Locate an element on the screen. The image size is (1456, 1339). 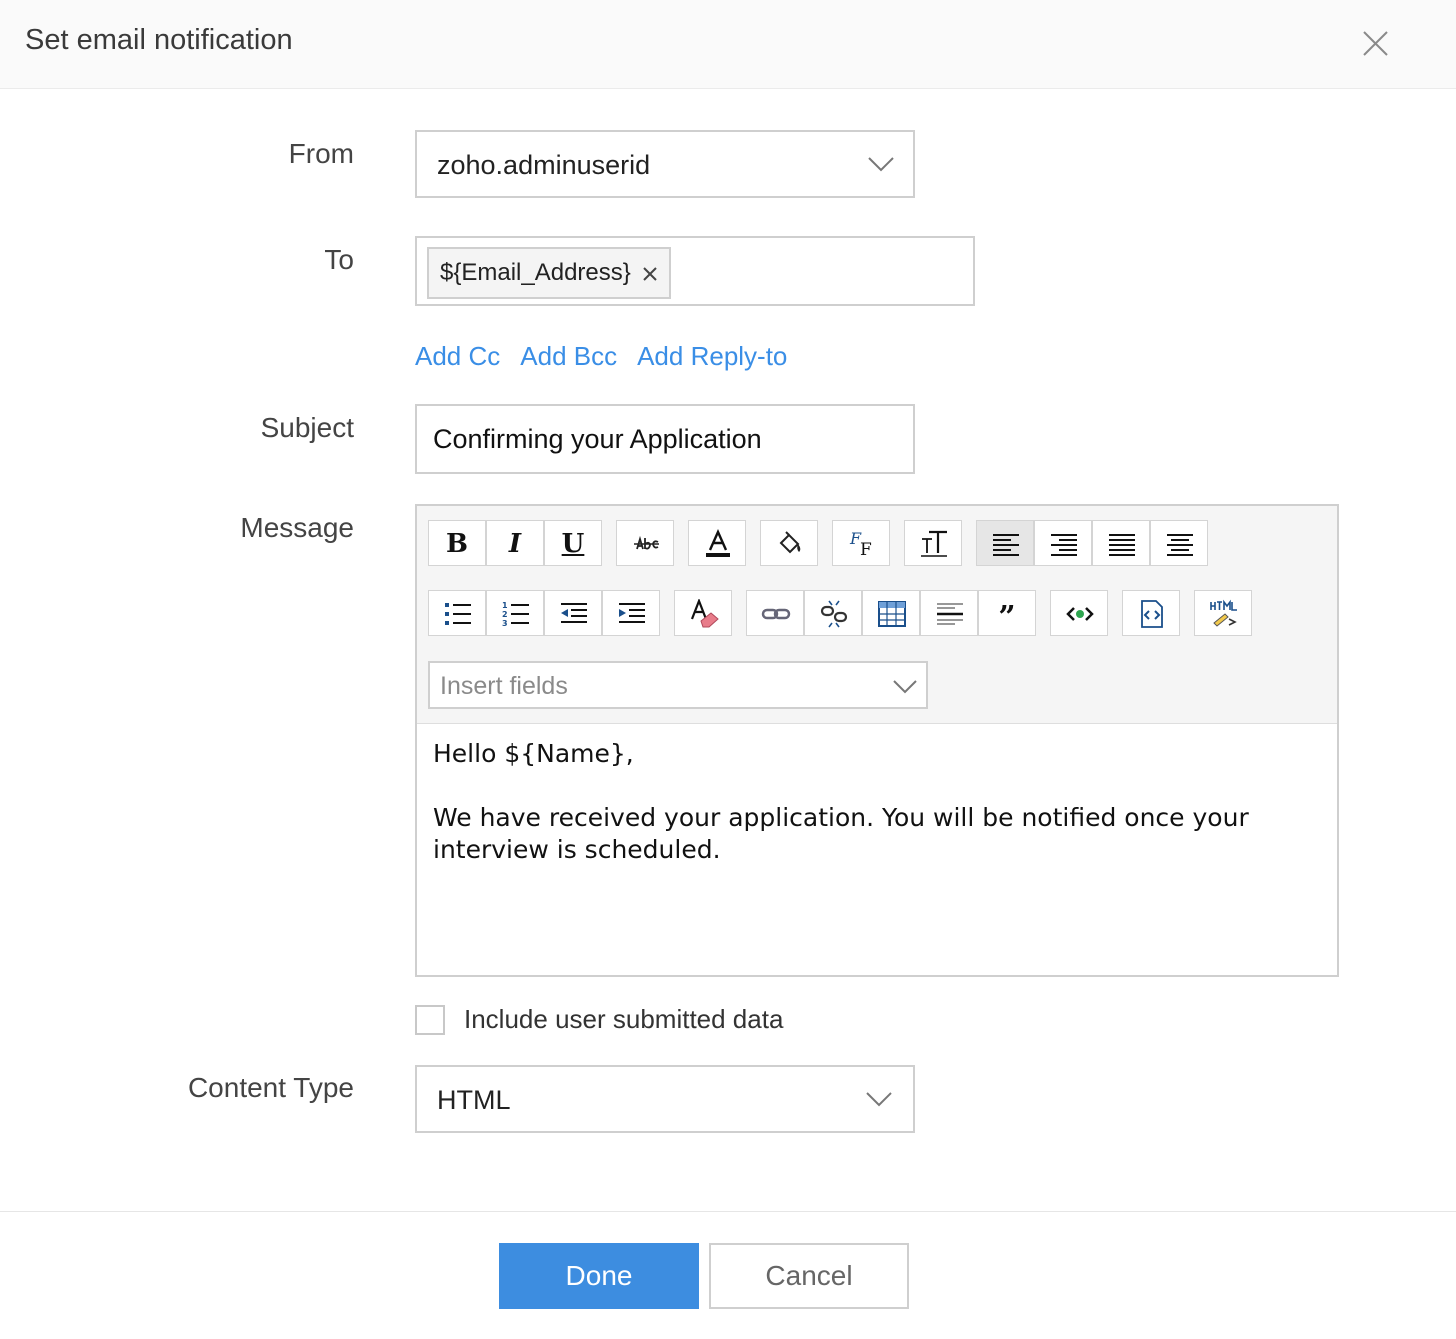
font-size-button is located at coordinates (933, 543).